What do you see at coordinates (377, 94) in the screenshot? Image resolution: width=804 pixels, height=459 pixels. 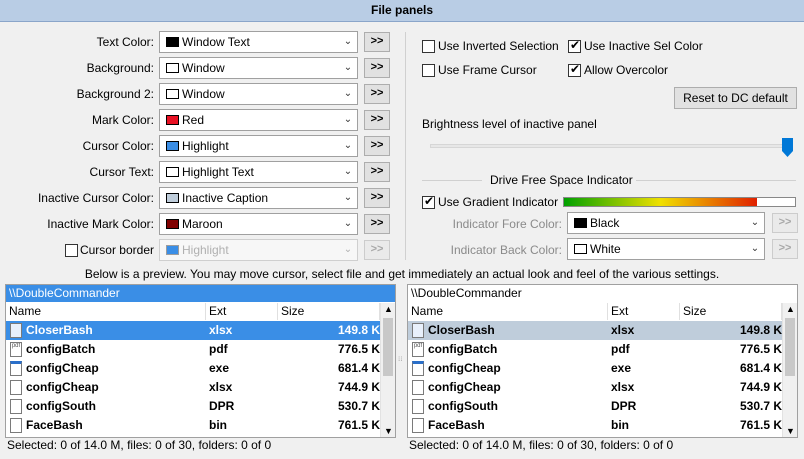 I see `background-2-more-button: >>` at bounding box center [377, 94].